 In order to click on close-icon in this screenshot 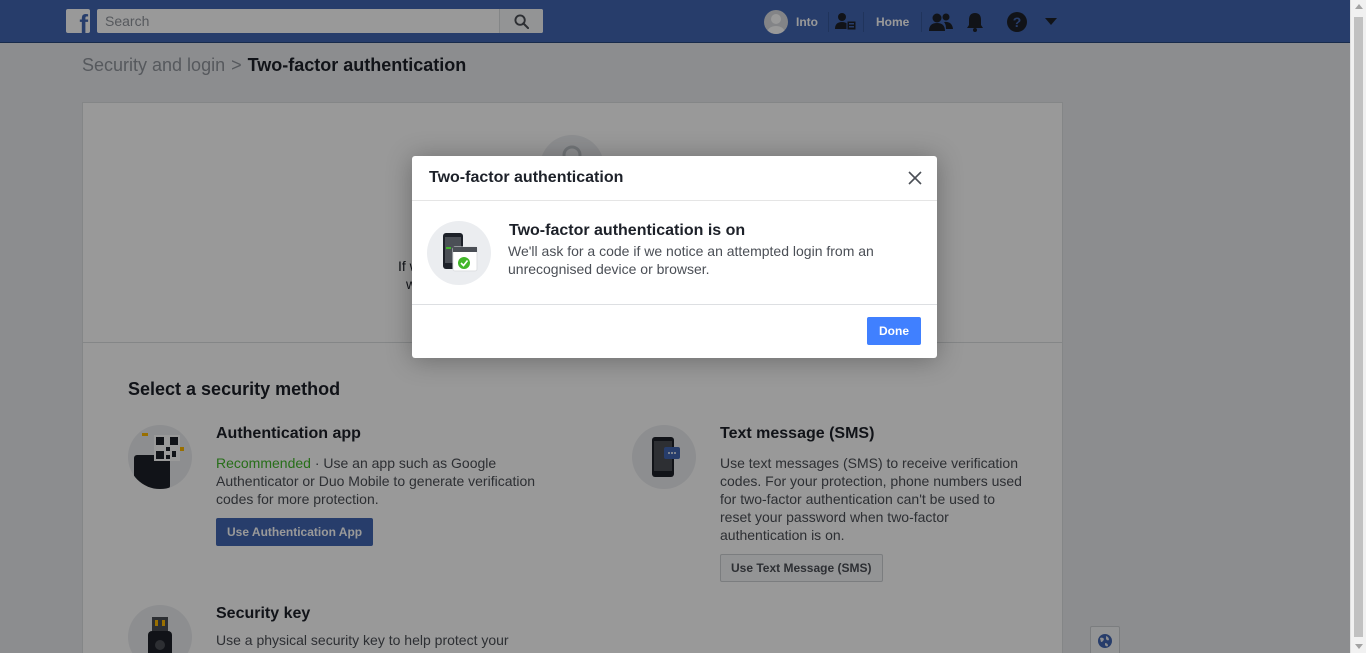, I will do `click(915, 178)`.